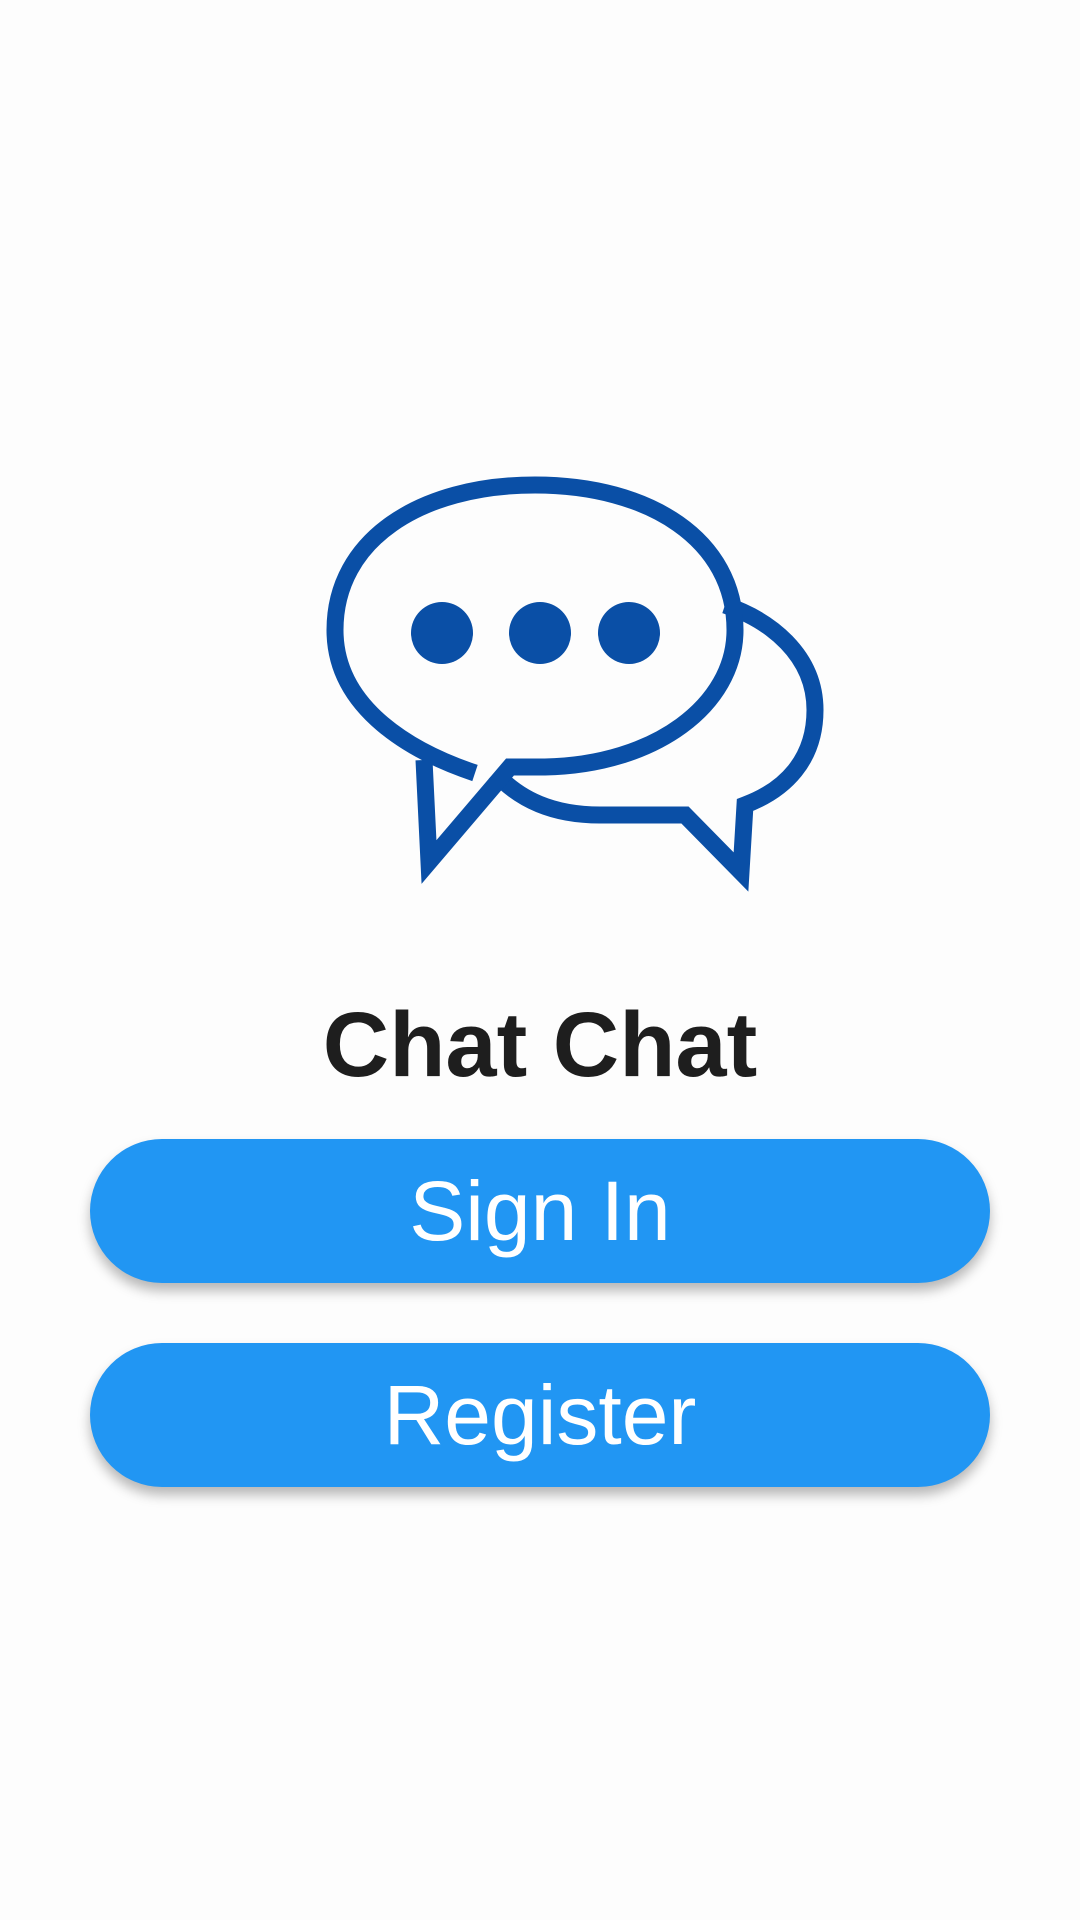 The image size is (1080, 1920). What do you see at coordinates (575, 695) in the screenshot?
I see `chat-bubbles-icon` at bounding box center [575, 695].